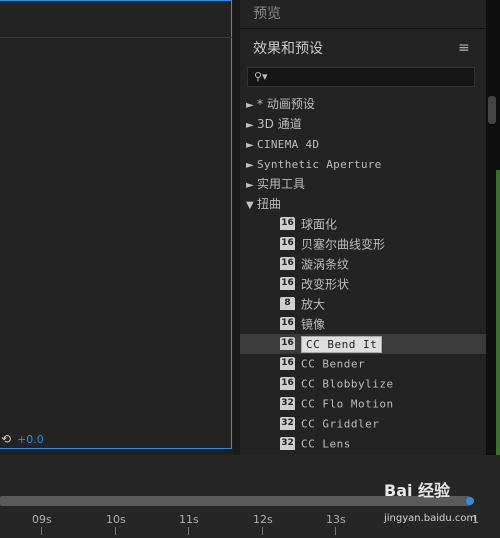 The height and width of the screenshot is (538, 500). What do you see at coordinates (363, 164) in the screenshot?
I see `category-synthetic-aperture: ► Synthetic Aperture` at bounding box center [363, 164].